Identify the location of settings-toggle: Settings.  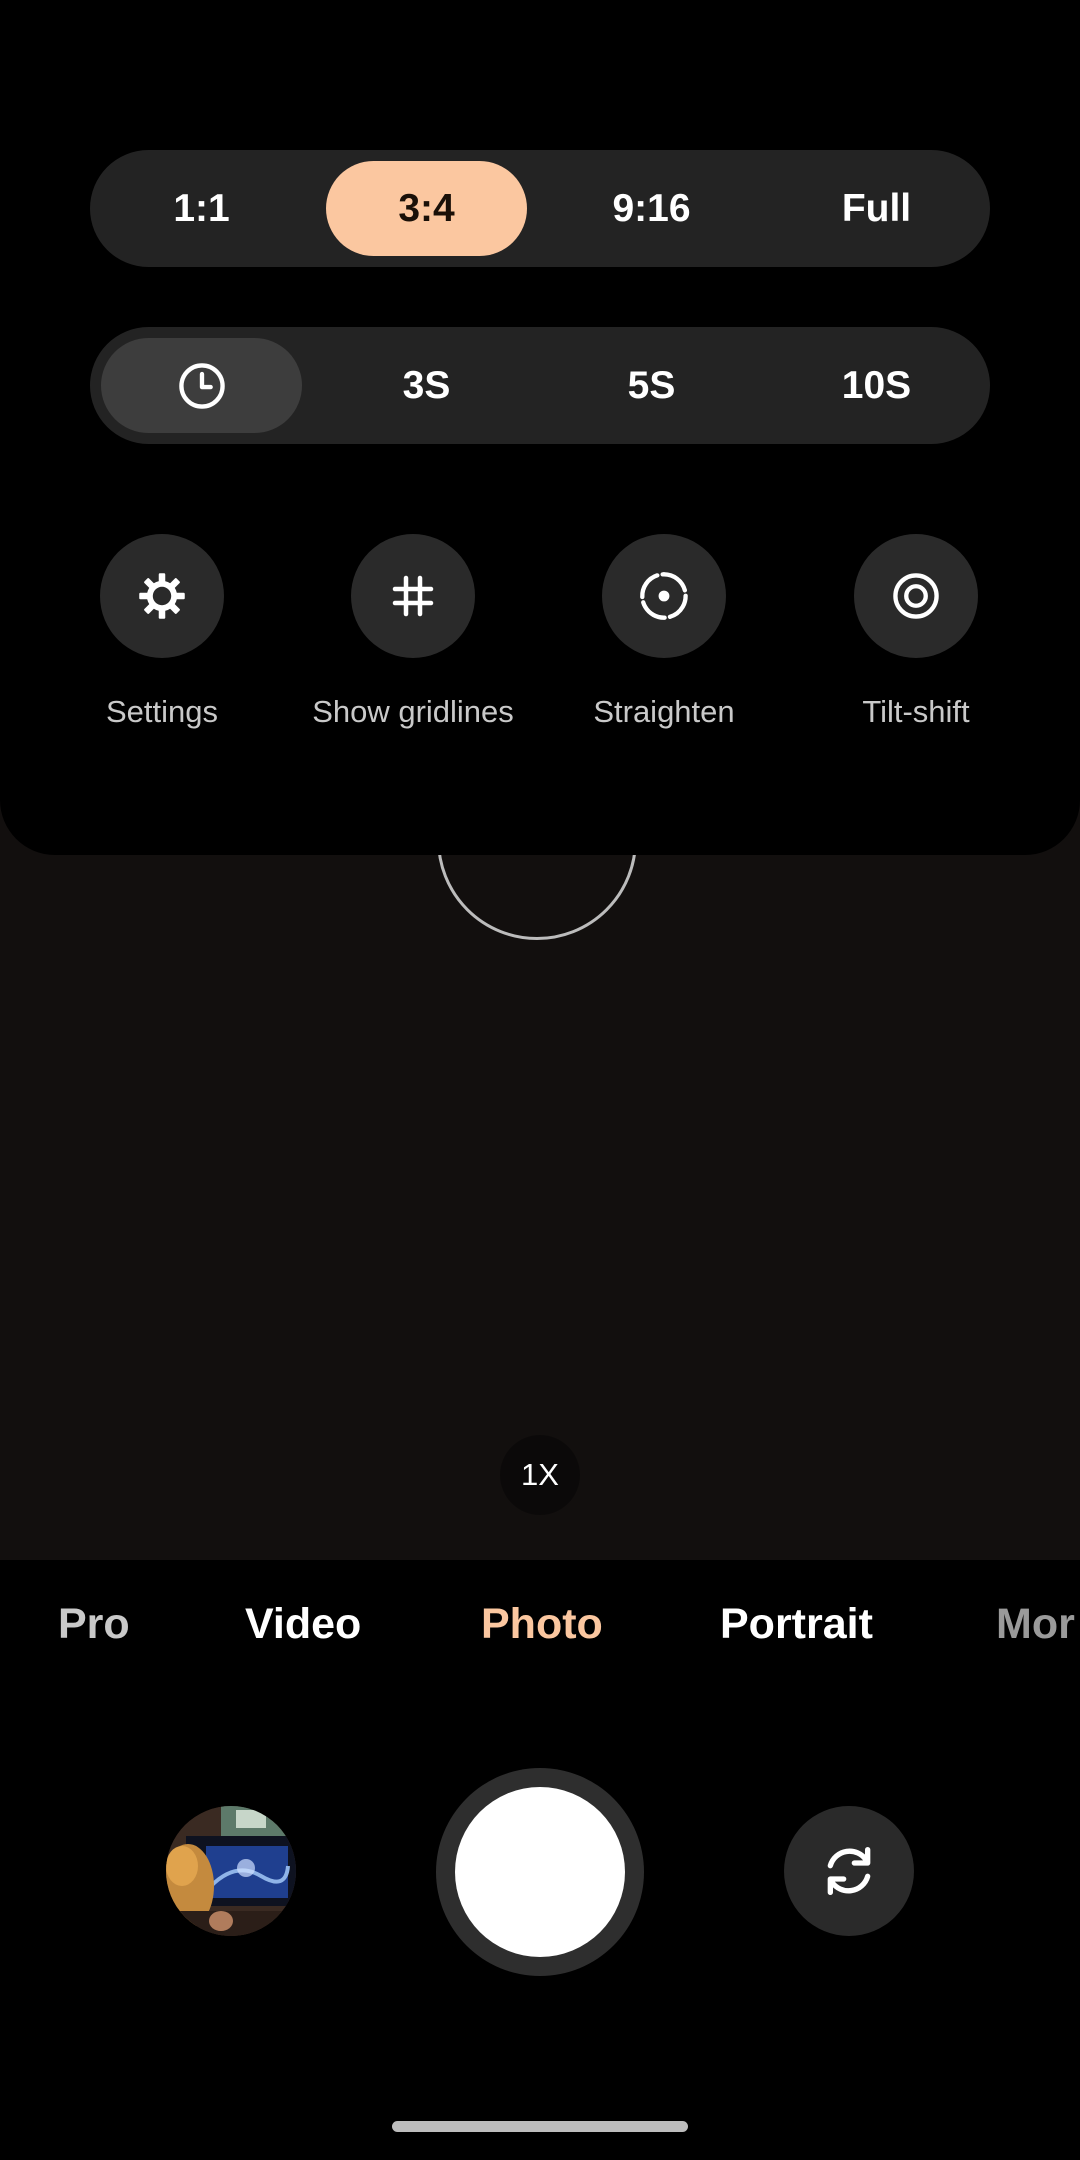
(162, 634).